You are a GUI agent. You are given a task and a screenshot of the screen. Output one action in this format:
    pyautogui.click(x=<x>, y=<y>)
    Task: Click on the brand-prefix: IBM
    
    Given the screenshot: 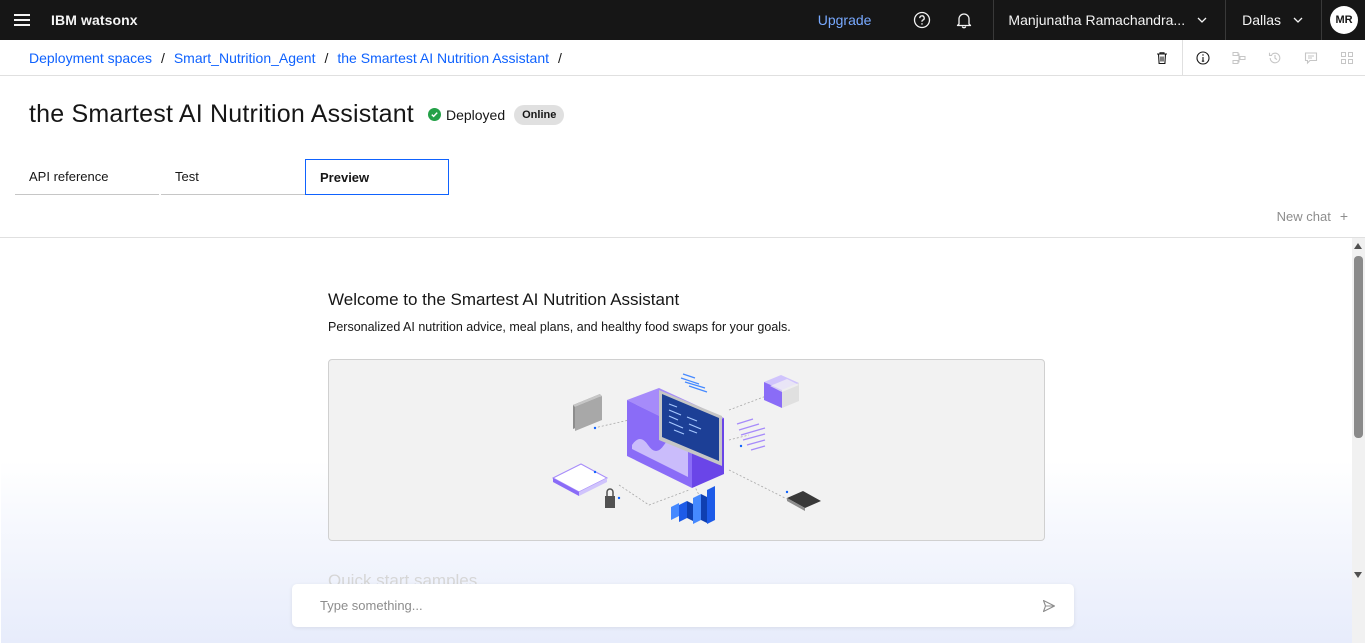 What is the action you would take?
    pyautogui.click(x=64, y=20)
    